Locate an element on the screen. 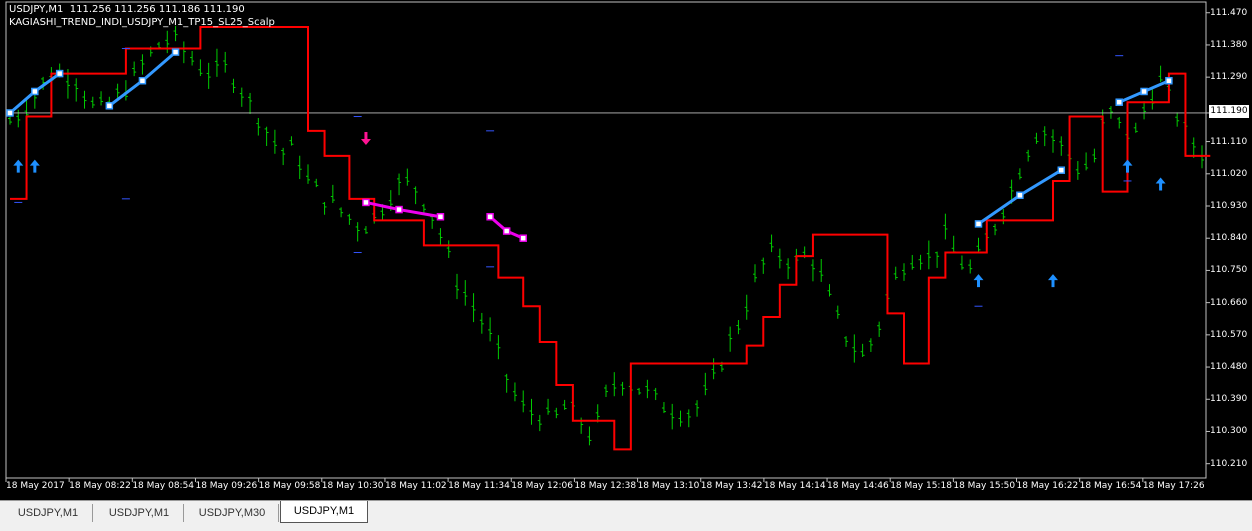 Image resolution: width=1252 pixels, height=531 pixels. x-tick-label: 18 May 12:06 is located at coordinates (542, 486).